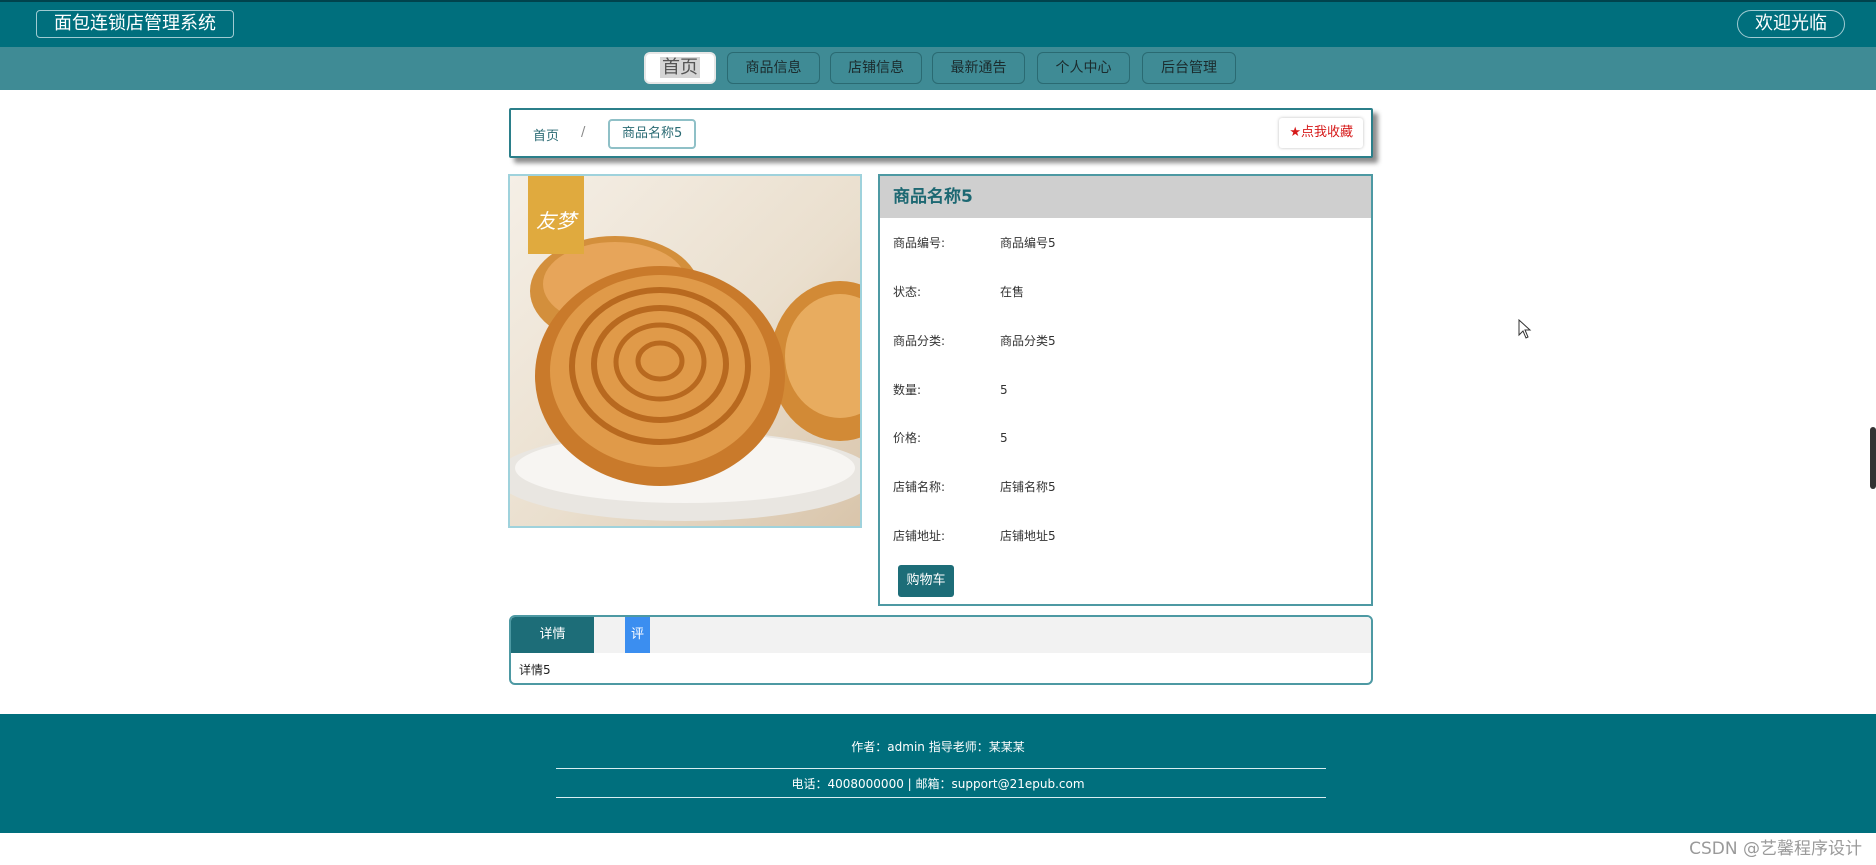 This screenshot has height=865, width=1876. I want to click on nav-item-label: 首页, so click(680, 67).